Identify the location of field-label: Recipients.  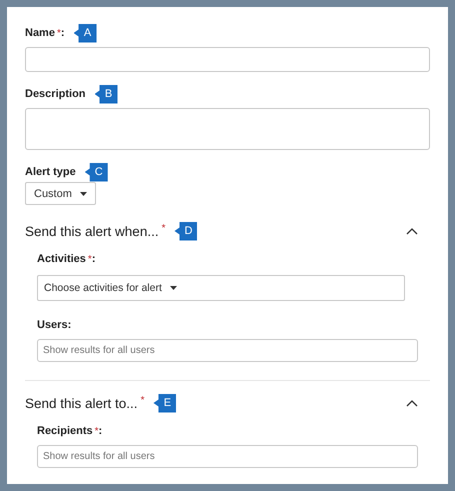
(65, 431).